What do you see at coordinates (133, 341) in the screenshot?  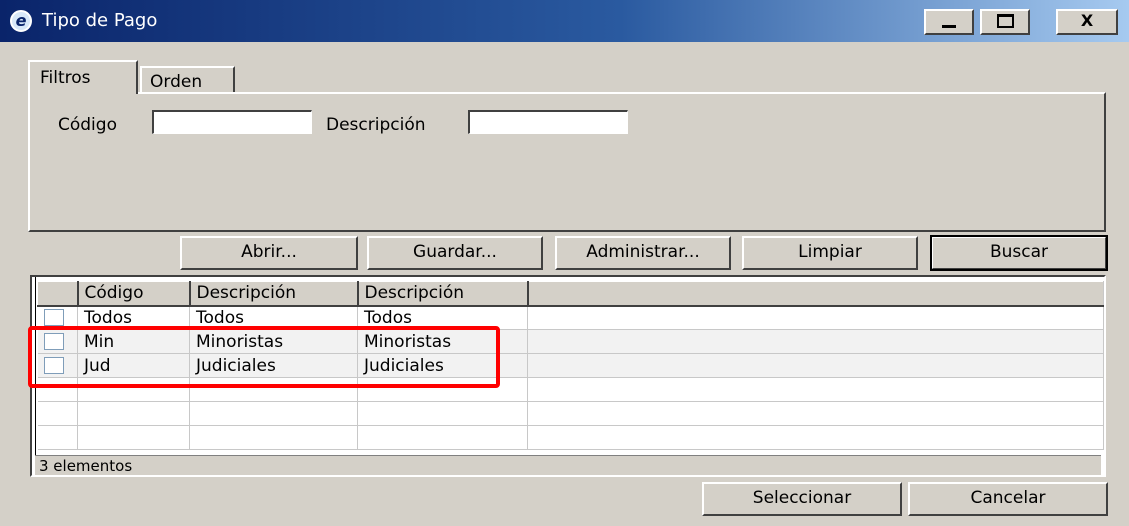 I see `cell-codigo: Min` at bounding box center [133, 341].